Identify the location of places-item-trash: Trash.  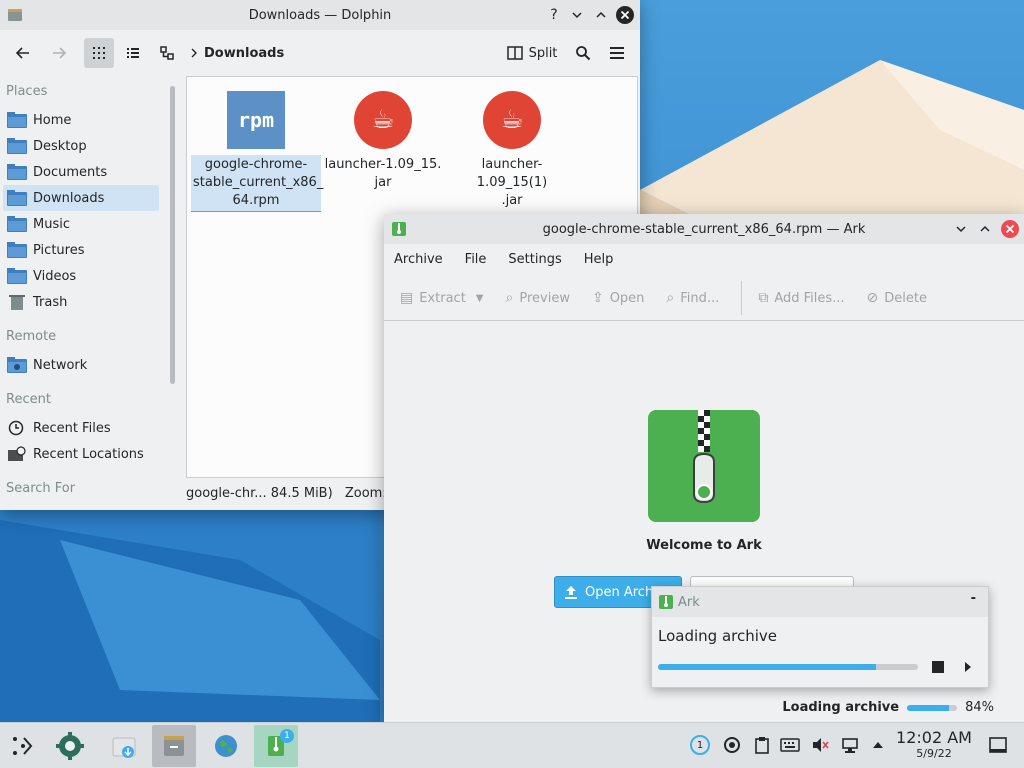
(81, 302).